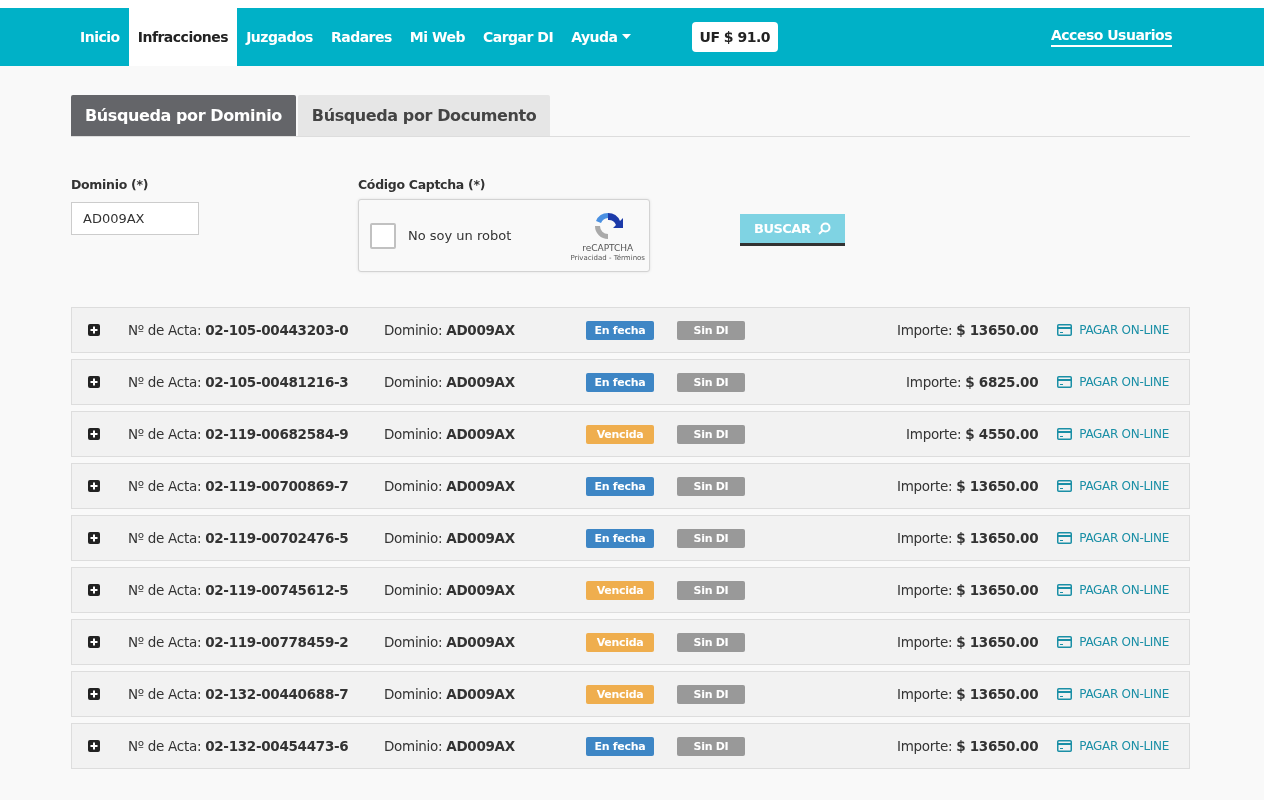 The image size is (1264, 800). Describe the element at coordinates (601, 37) in the screenshot. I see `nav-link: Ayuda` at that location.